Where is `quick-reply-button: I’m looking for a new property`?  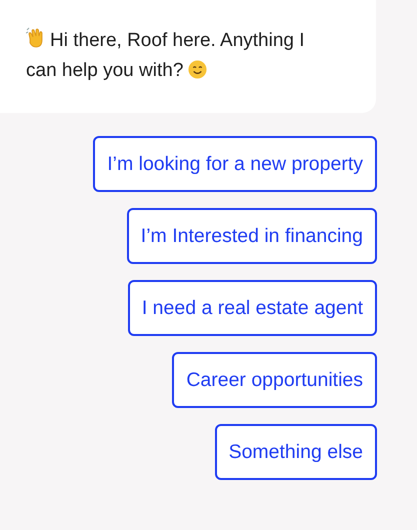 quick-reply-button: I’m looking for a new property is located at coordinates (235, 164).